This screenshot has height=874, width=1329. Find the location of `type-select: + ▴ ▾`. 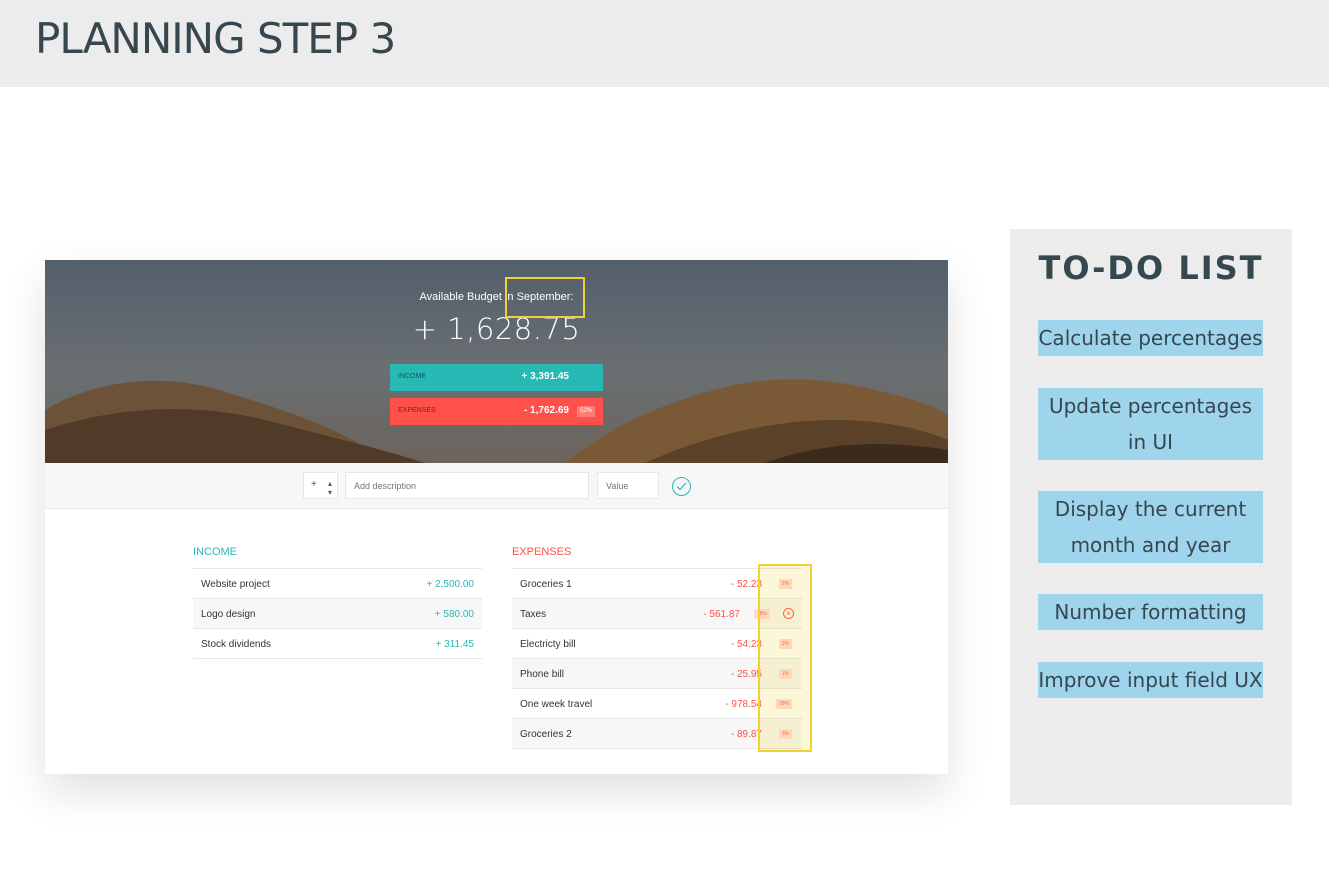

type-select: + ▴ ▾ is located at coordinates (320, 485).